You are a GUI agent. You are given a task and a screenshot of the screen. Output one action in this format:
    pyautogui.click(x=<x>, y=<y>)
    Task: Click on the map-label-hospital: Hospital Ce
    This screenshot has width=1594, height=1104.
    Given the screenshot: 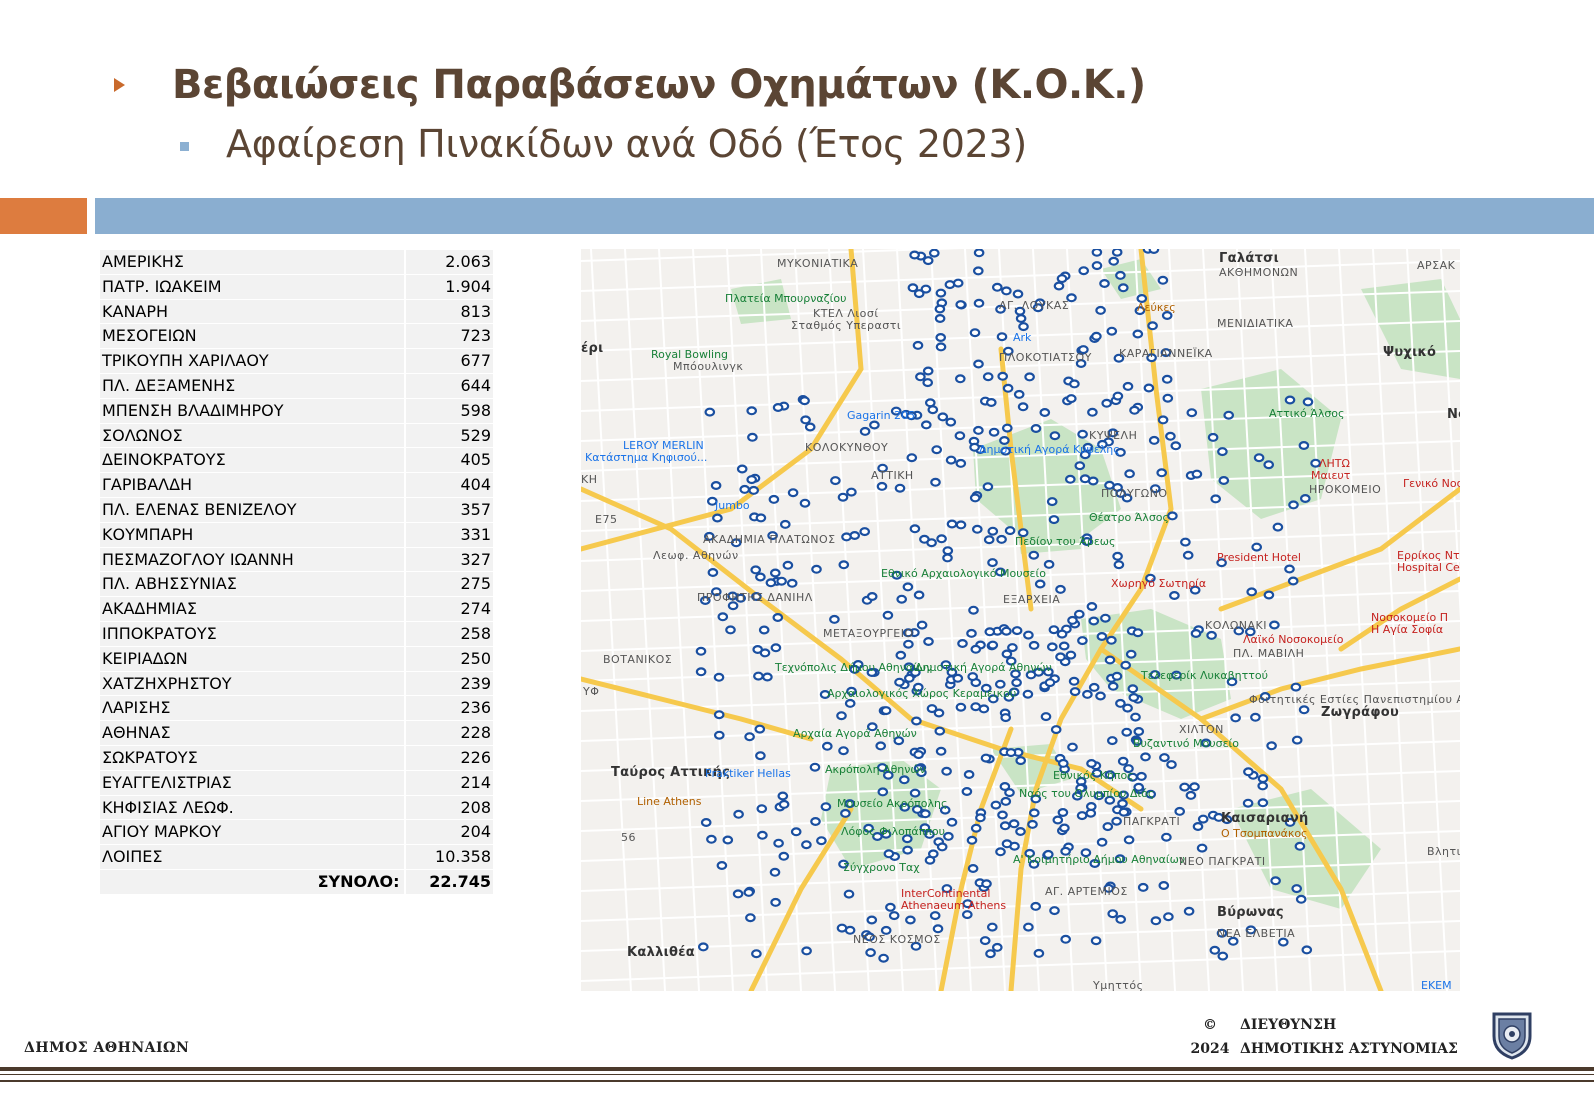 What is the action you would take?
    pyautogui.click(x=1428, y=567)
    